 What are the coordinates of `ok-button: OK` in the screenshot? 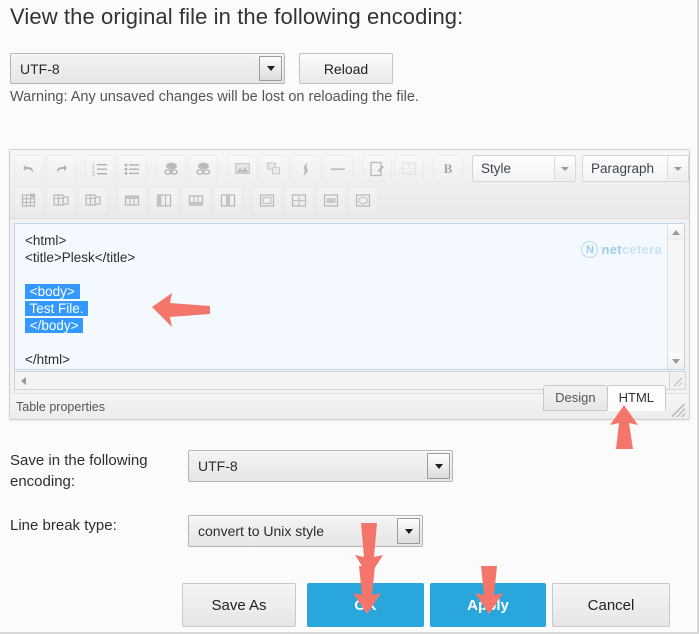 It's located at (365, 605).